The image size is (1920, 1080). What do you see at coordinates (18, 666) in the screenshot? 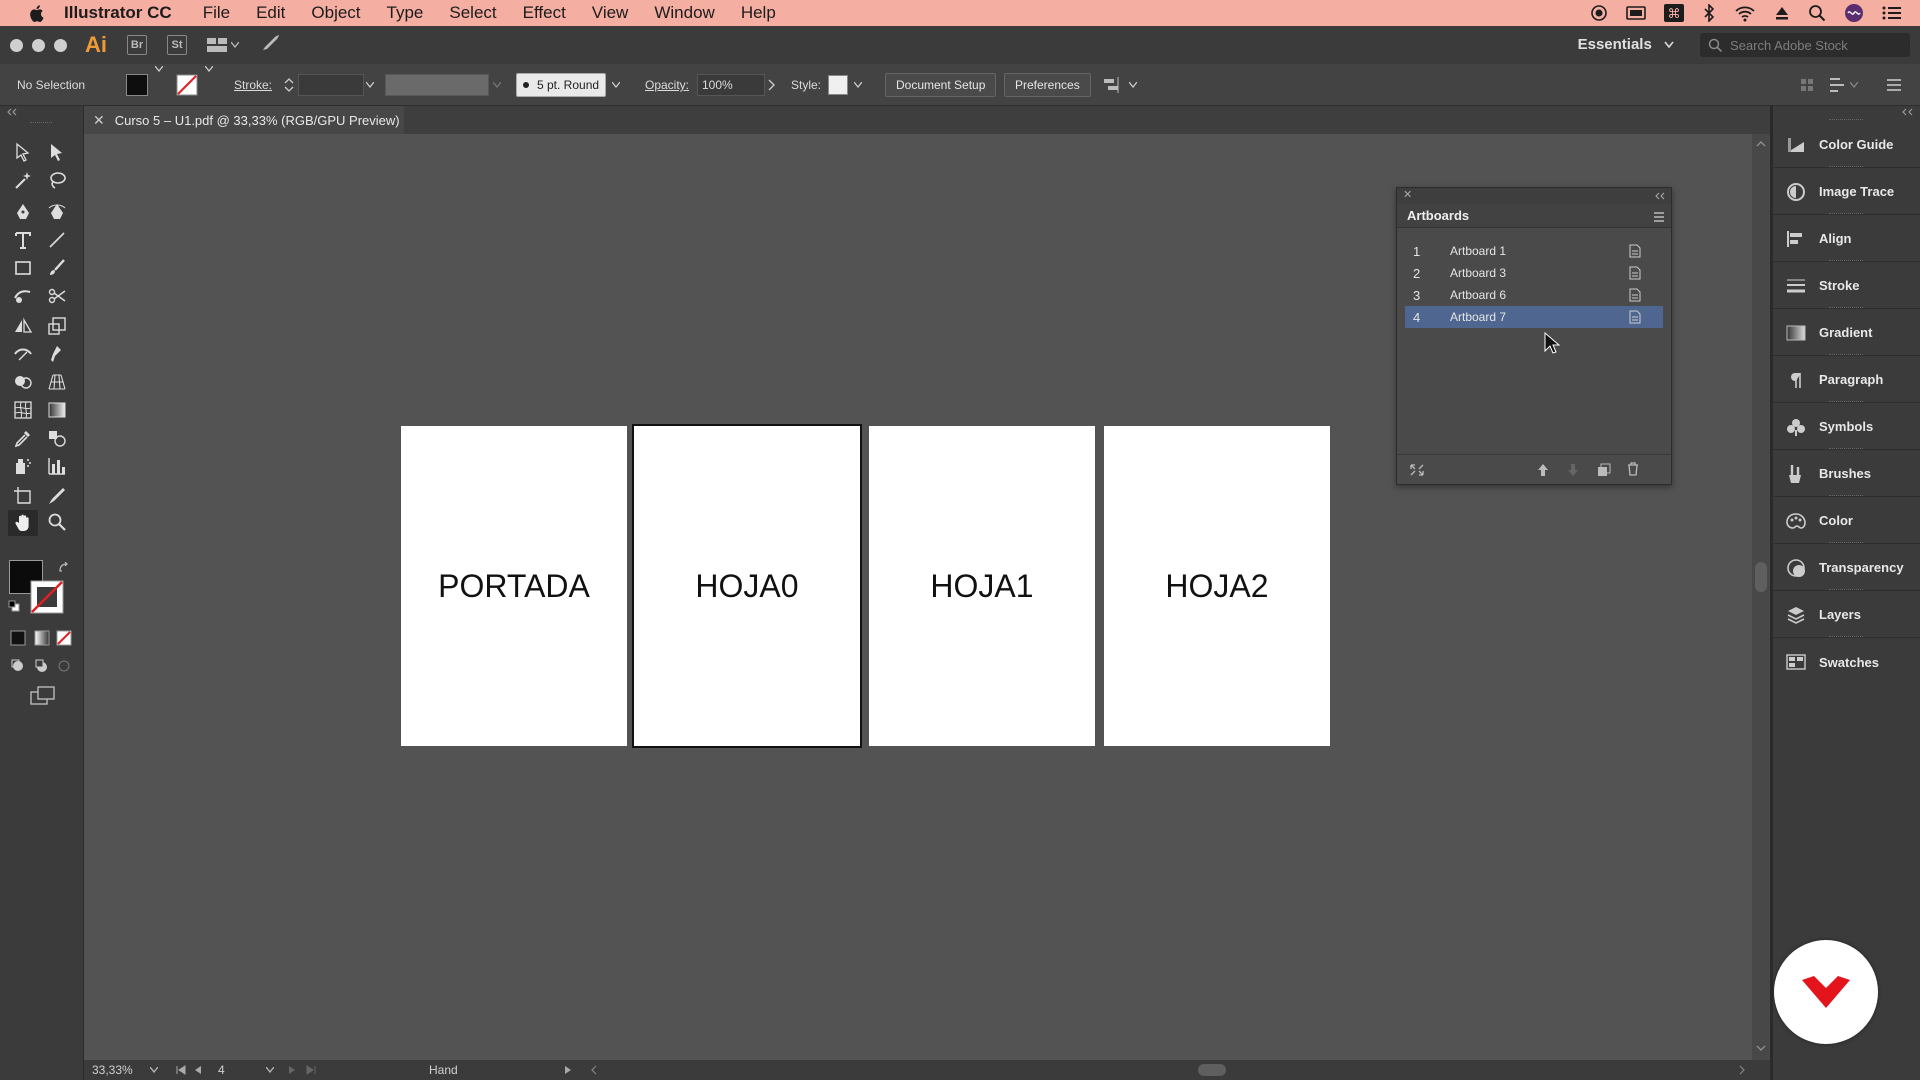
I see `draw-normal-icon` at bounding box center [18, 666].